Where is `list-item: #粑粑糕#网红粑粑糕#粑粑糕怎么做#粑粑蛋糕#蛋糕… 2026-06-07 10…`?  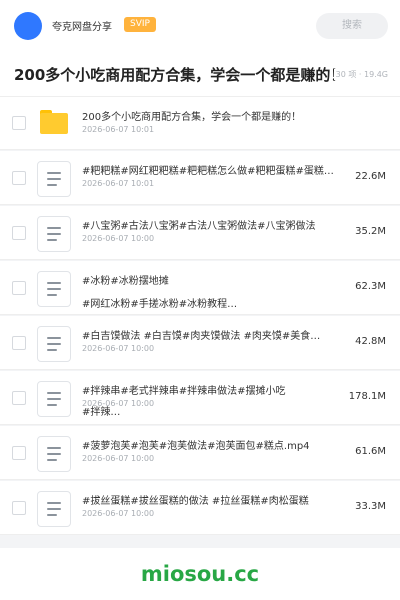
list-item: #粑粑糕#网红粑粑糕#粑粑糕怎么做#粑粑蛋糕#蛋糕… 2026-06-07 10… is located at coordinates (200, 178).